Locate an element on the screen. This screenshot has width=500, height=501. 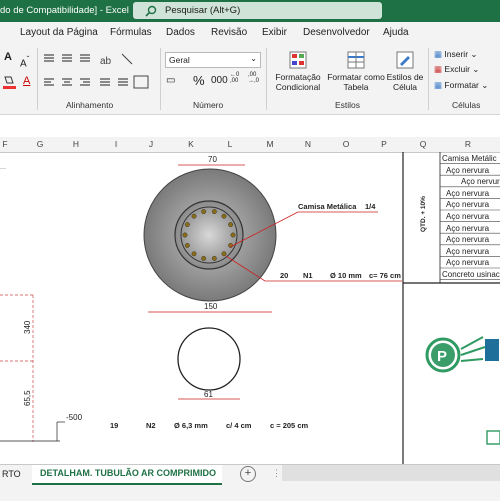
company-logo: P is located at coordinates (462, 354).